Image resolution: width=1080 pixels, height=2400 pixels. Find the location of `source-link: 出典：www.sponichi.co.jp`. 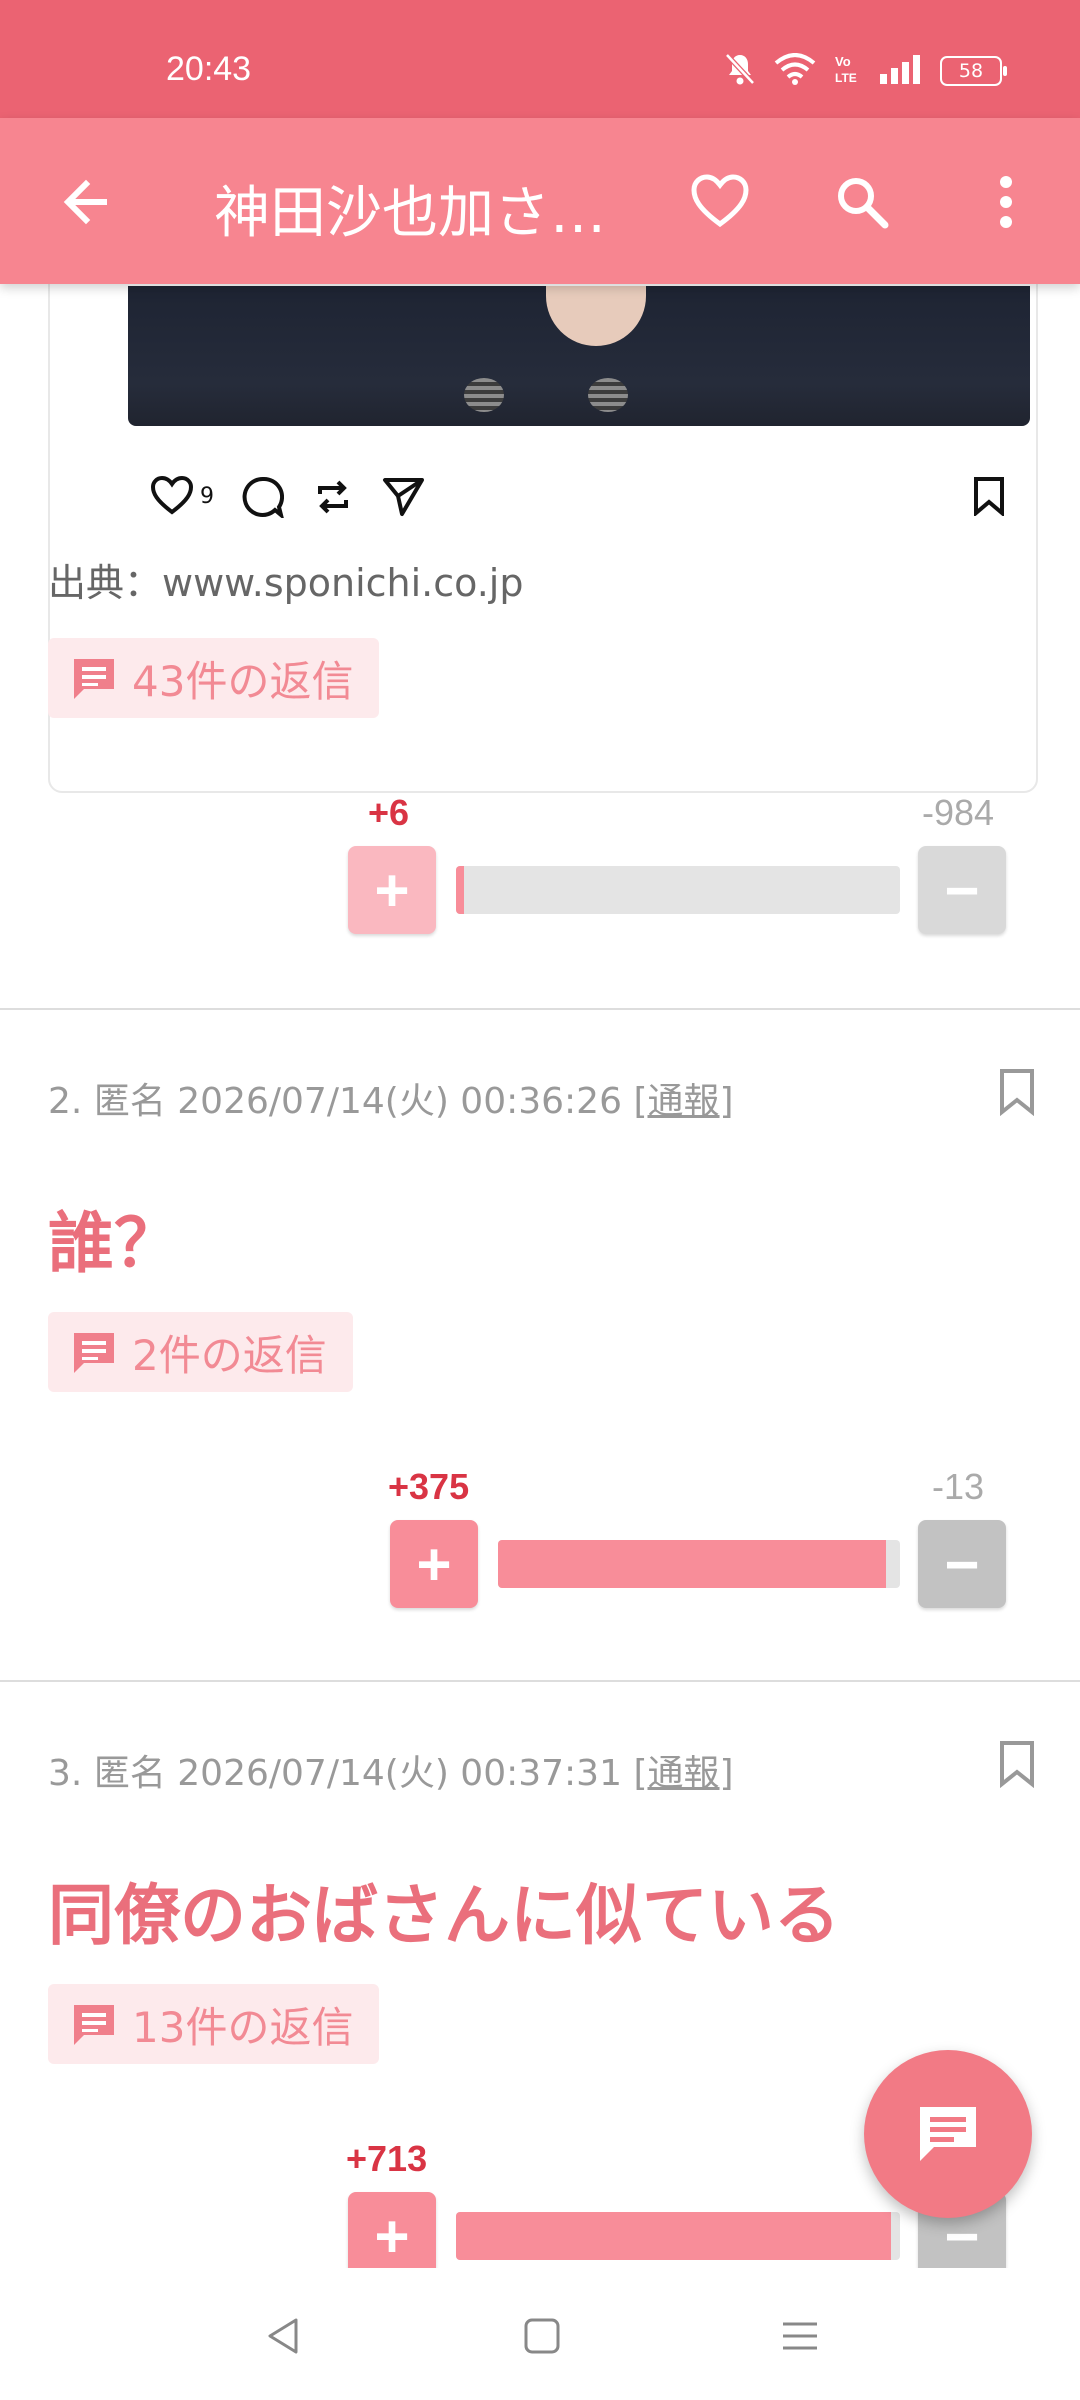

source-link: 出典：www.sponichi.co.jp is located at coordinates (285, 579).